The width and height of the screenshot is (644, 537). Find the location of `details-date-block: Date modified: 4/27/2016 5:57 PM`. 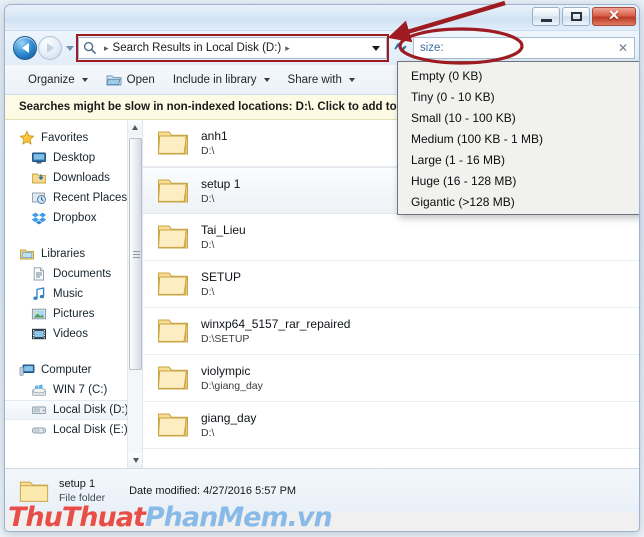

details-date-block: Date modified: 4/27/2016 5:57 PM is located at coordinates (212, 491).